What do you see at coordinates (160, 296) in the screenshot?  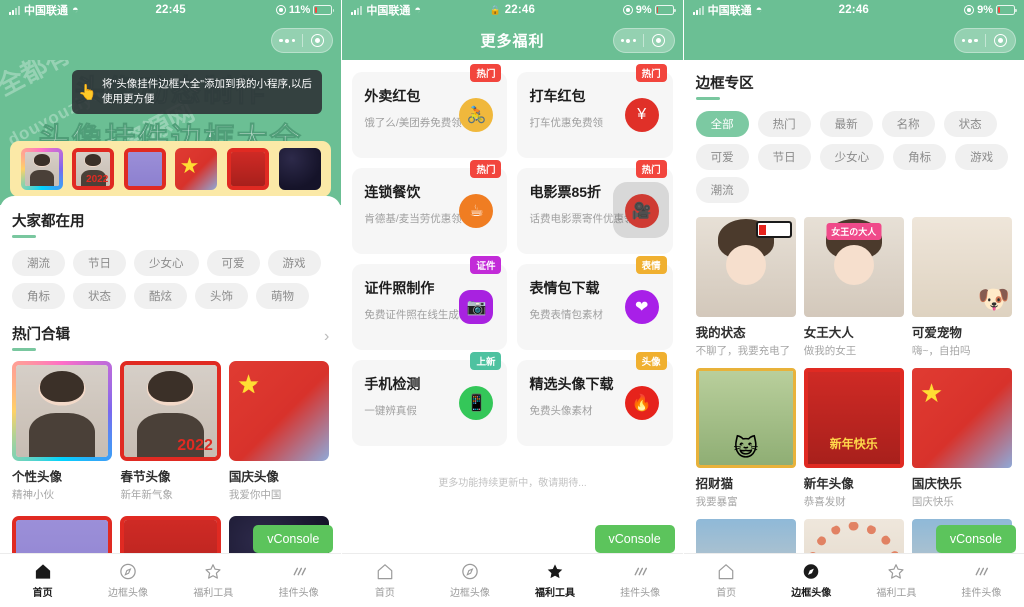 I see `tag-chip: 酷炫` at bounding box center [160, 296].